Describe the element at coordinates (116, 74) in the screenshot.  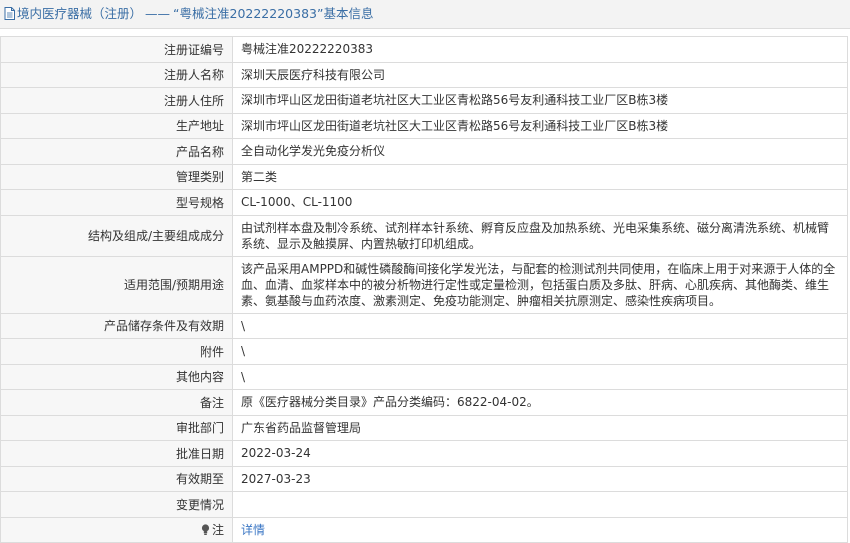
I see `row-label: 注册人名称` at that location.